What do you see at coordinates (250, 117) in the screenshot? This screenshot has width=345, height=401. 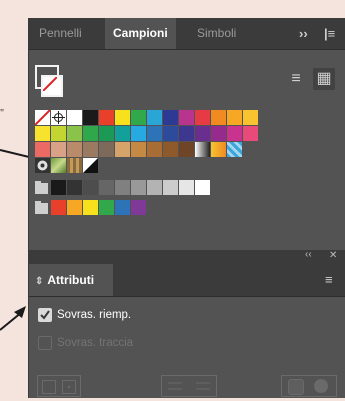 I see `swatch-r0-c13` at bounding box center [250, 117].